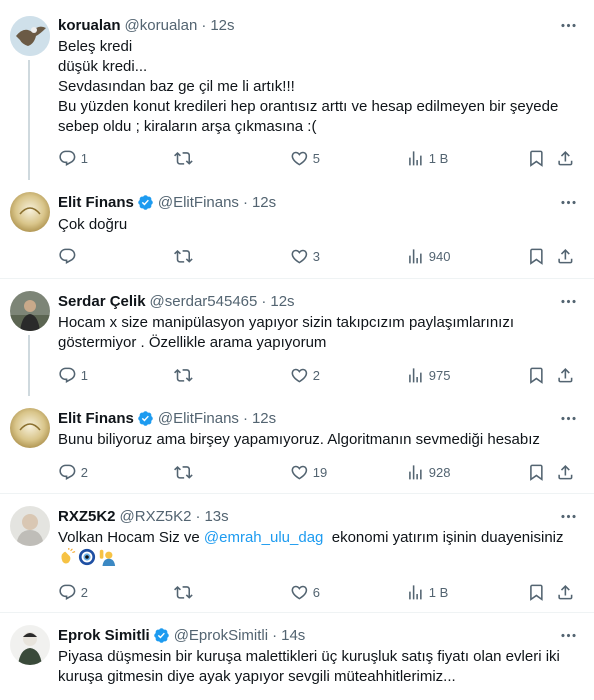  Describe the element at coordinates (87, 516) in the screenshot. I see `author-name: RXZ5K2` at that location.